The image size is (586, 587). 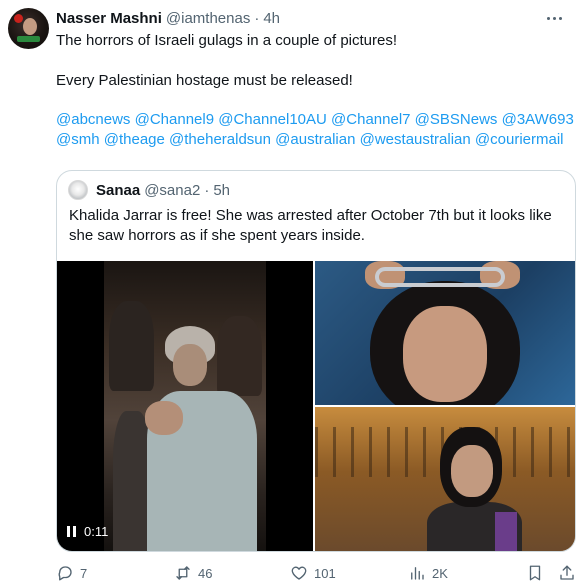 What do you see at coordinates (193, 573) in the screenshot?
I see `repost-button: 46` at bounding box center [193, 573].